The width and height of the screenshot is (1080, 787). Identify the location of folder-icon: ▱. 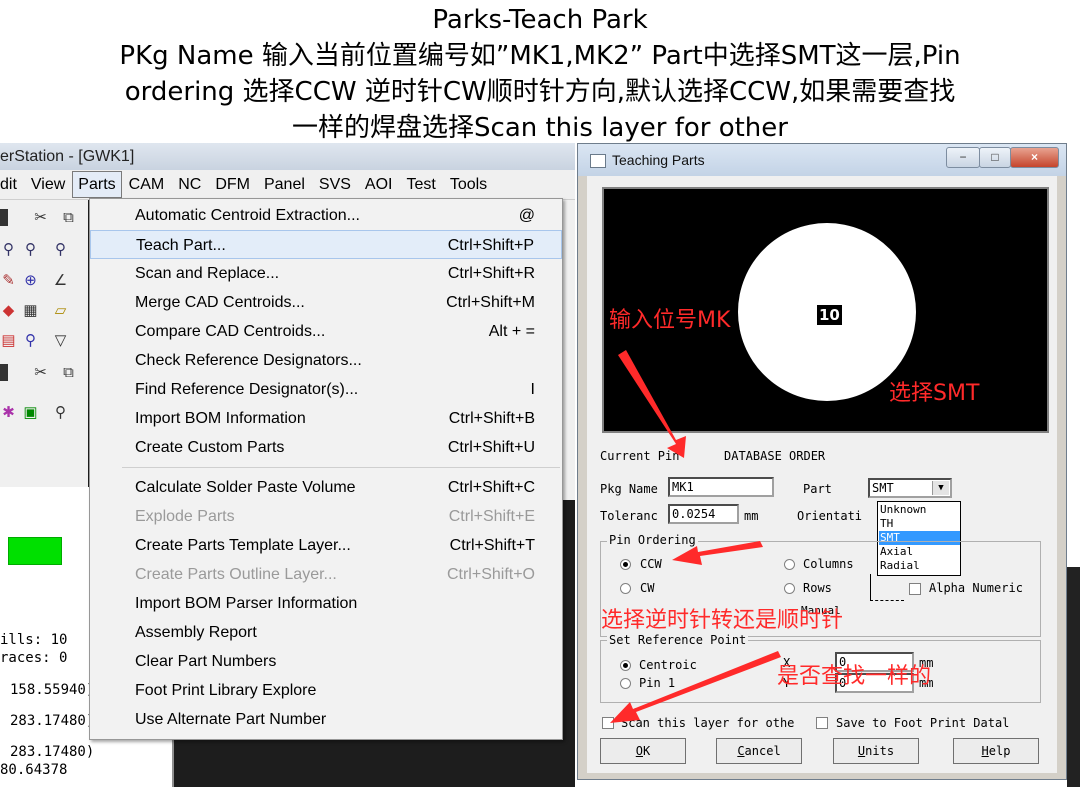
(60, 310).